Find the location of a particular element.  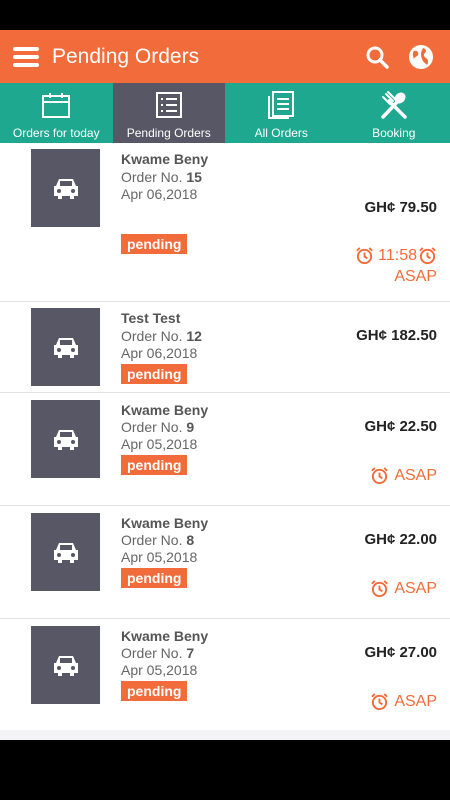

document-list-icon is located at coordinates (281, 105).